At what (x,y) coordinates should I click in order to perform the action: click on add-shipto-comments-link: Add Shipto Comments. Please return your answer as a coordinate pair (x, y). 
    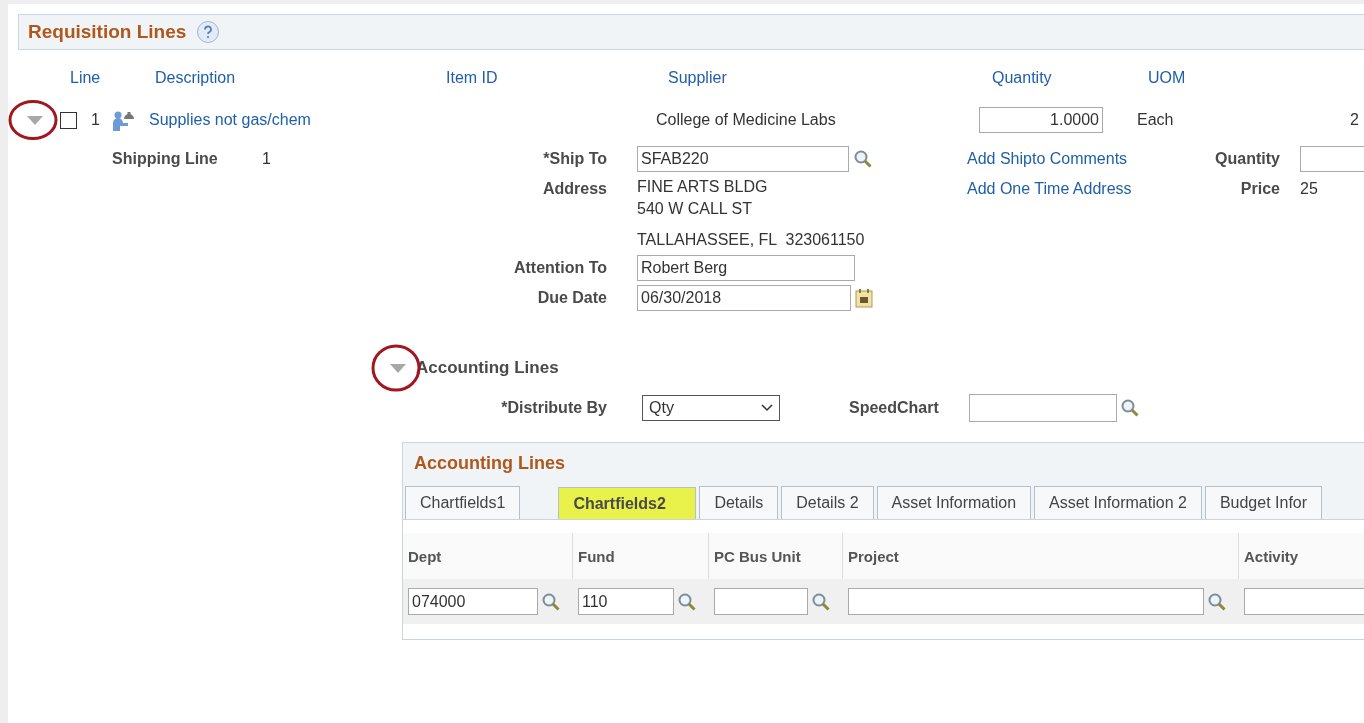
    Looking at the image, I should click on (1078, 159).